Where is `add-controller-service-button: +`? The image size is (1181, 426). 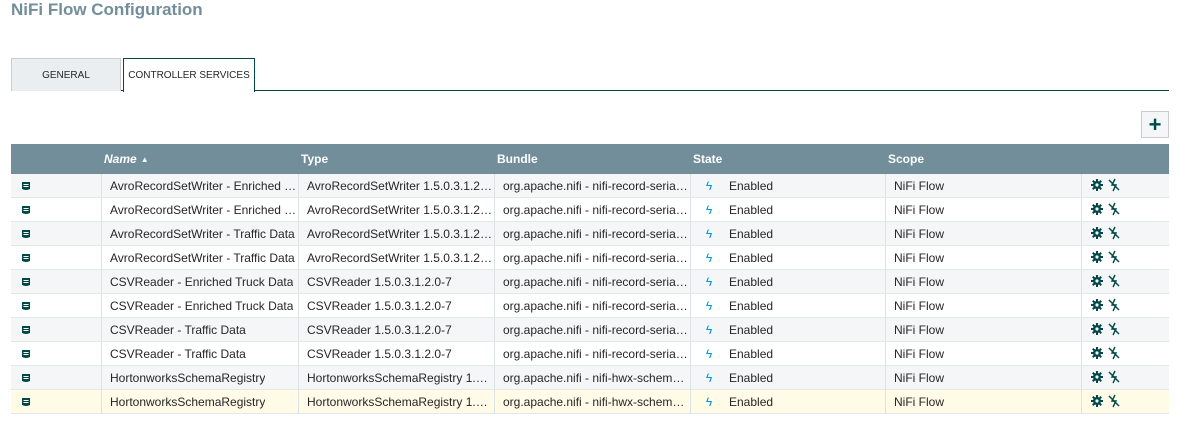
add-controller-service-button: + is located at coordinates (1155, 124).